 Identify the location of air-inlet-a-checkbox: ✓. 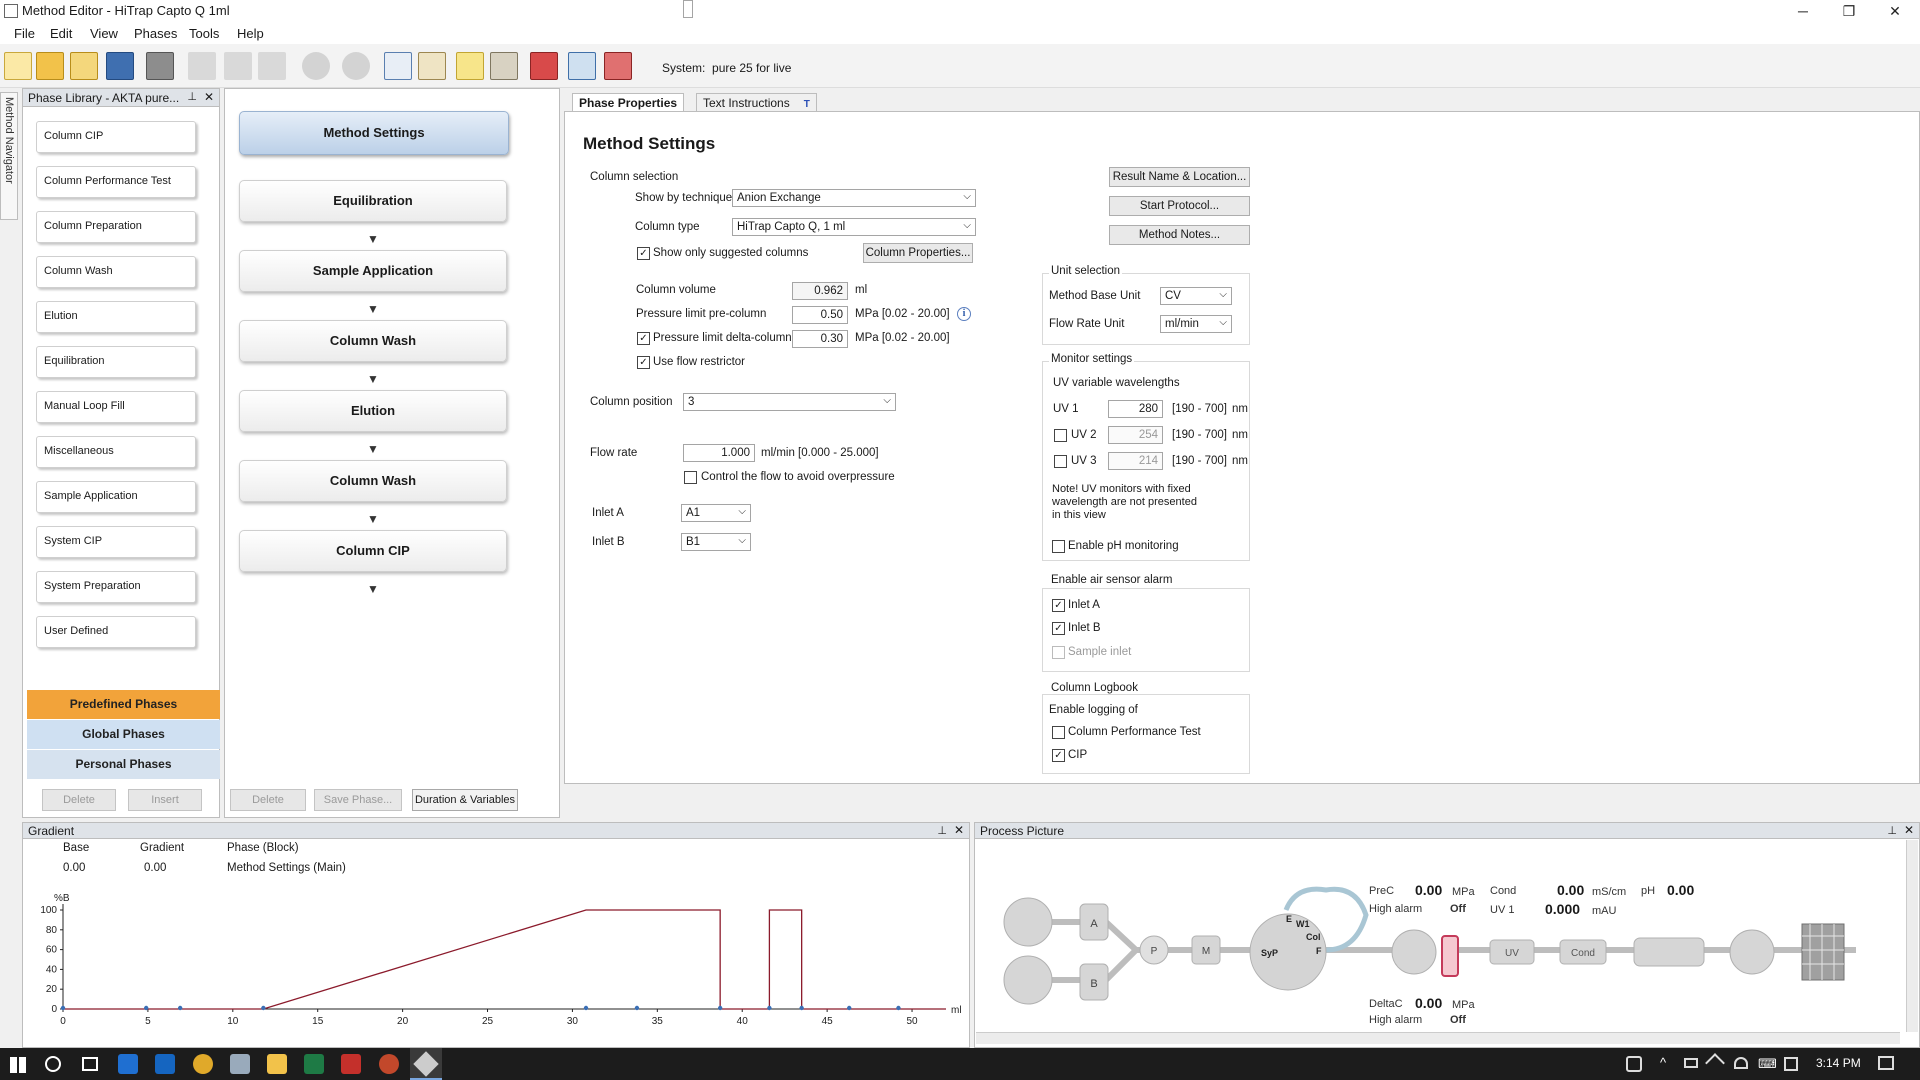
(1058, 605).